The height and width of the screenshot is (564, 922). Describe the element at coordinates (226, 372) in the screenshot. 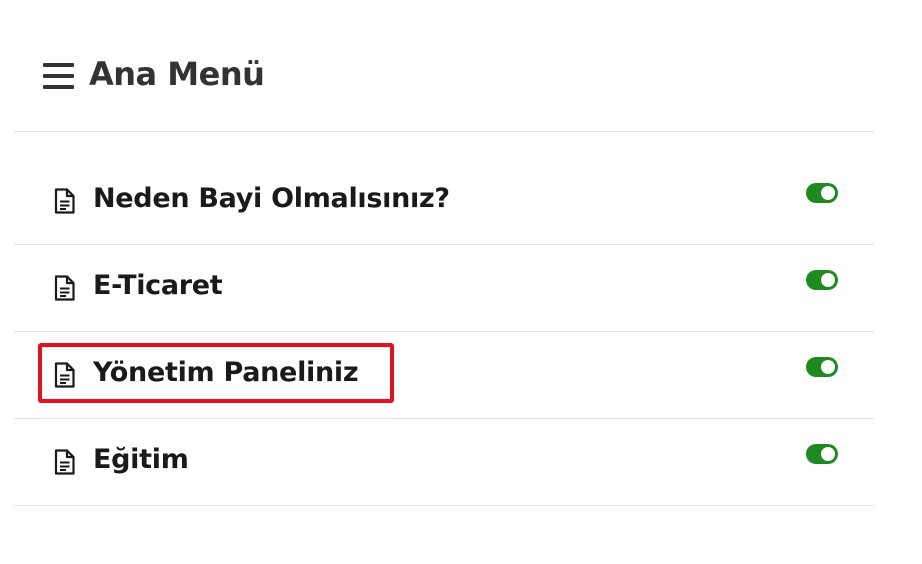

I see `menu-item-label: Yönetim Paneliniz` at that location.